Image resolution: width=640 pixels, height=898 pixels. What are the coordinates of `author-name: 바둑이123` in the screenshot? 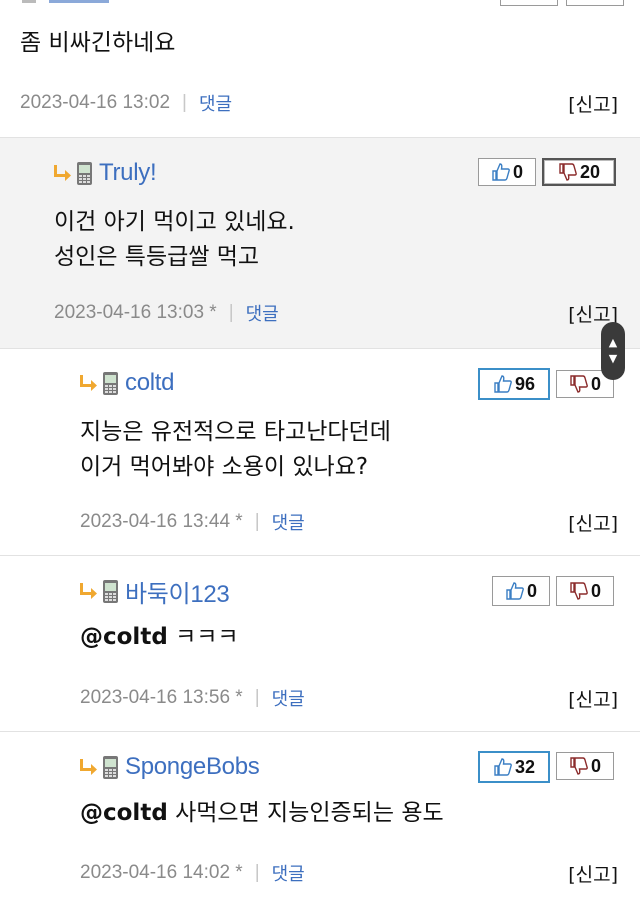 It's located at (177, 591).